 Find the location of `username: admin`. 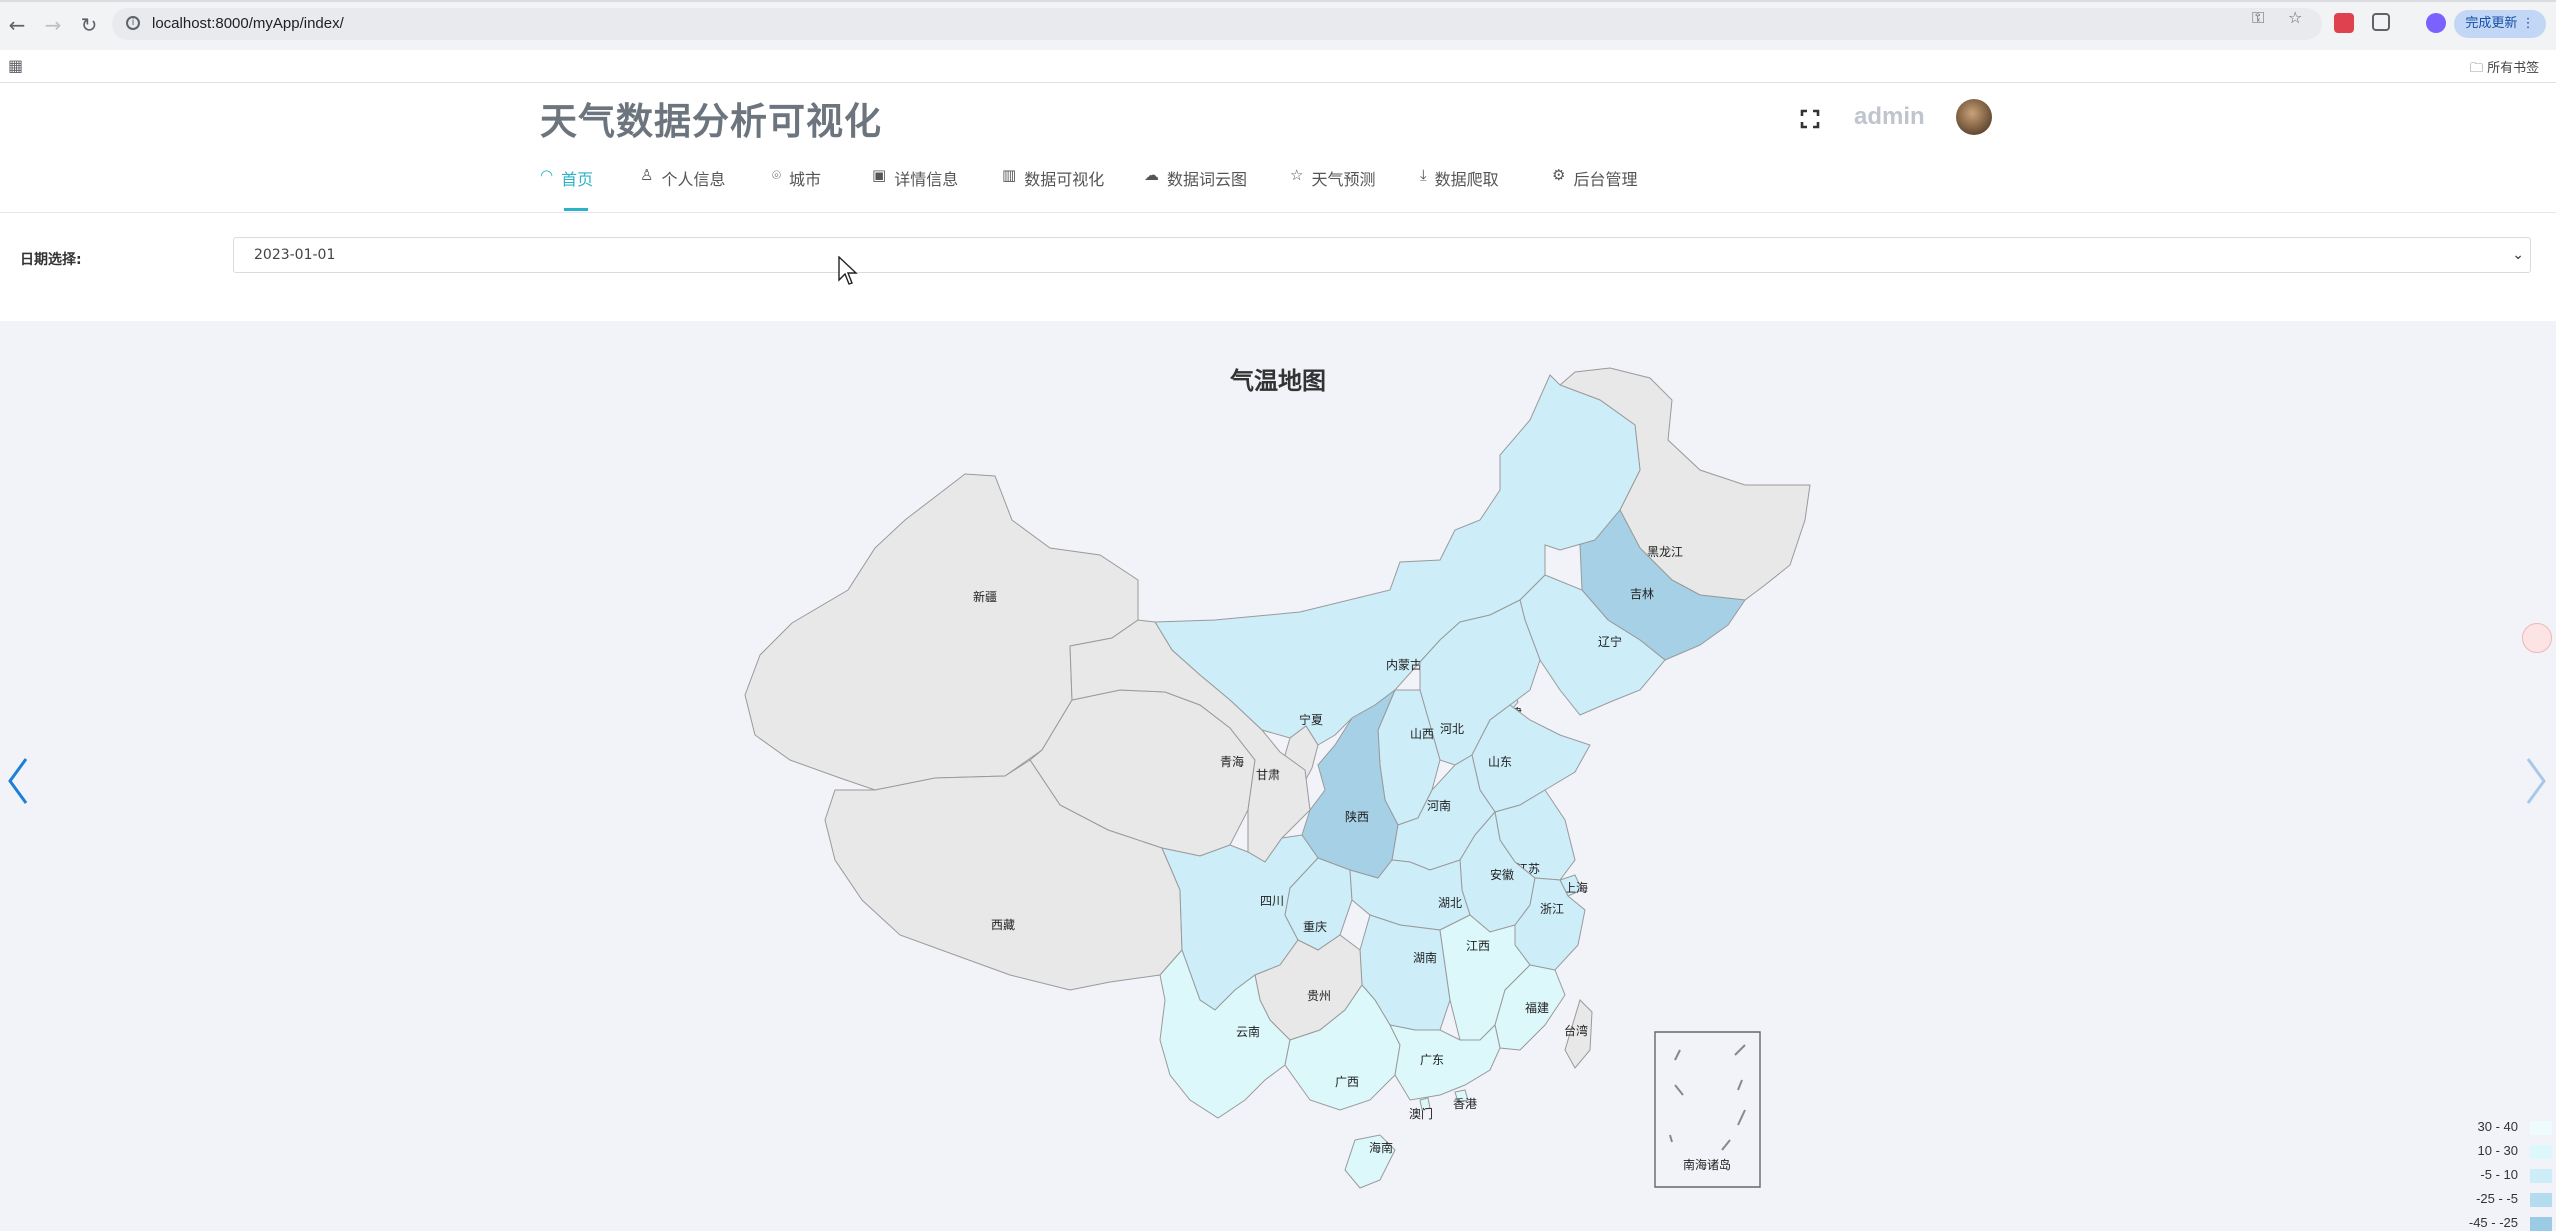

username: admin is located at coordinates (1889, 117).